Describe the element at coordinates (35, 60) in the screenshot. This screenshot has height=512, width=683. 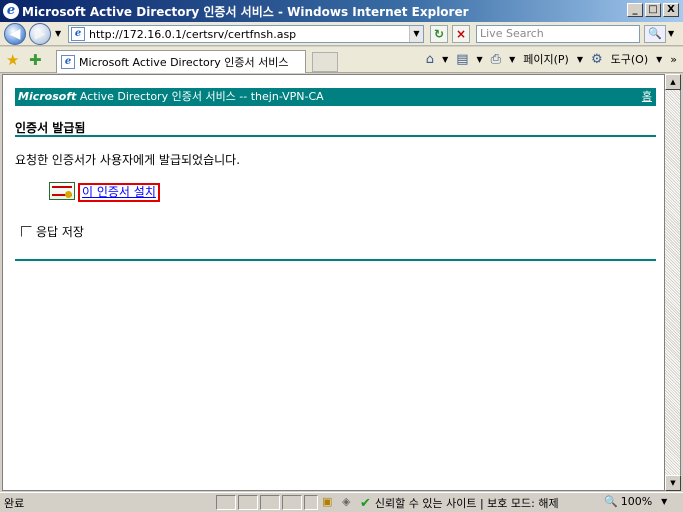
I see `add-favorites-icon: ✚` at that location.